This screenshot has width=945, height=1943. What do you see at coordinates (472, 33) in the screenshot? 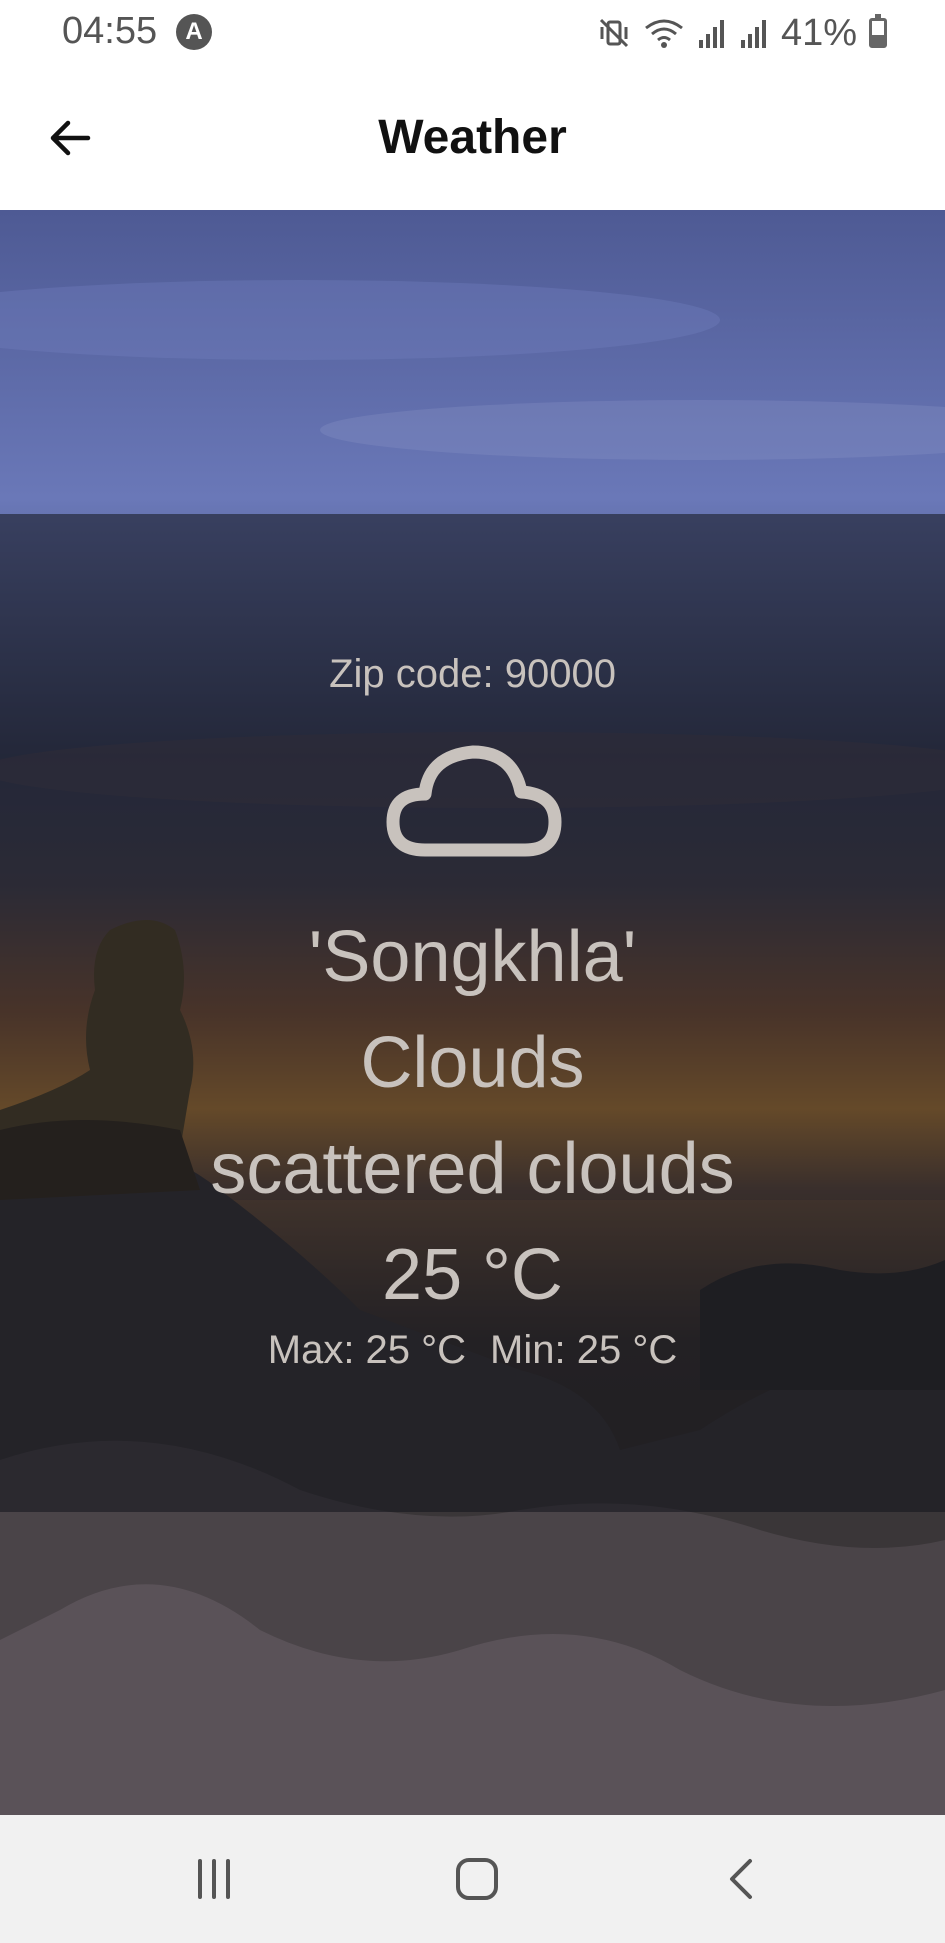
I see `status-bar: 04:55 A 41%` at bounding box center [472, 33].